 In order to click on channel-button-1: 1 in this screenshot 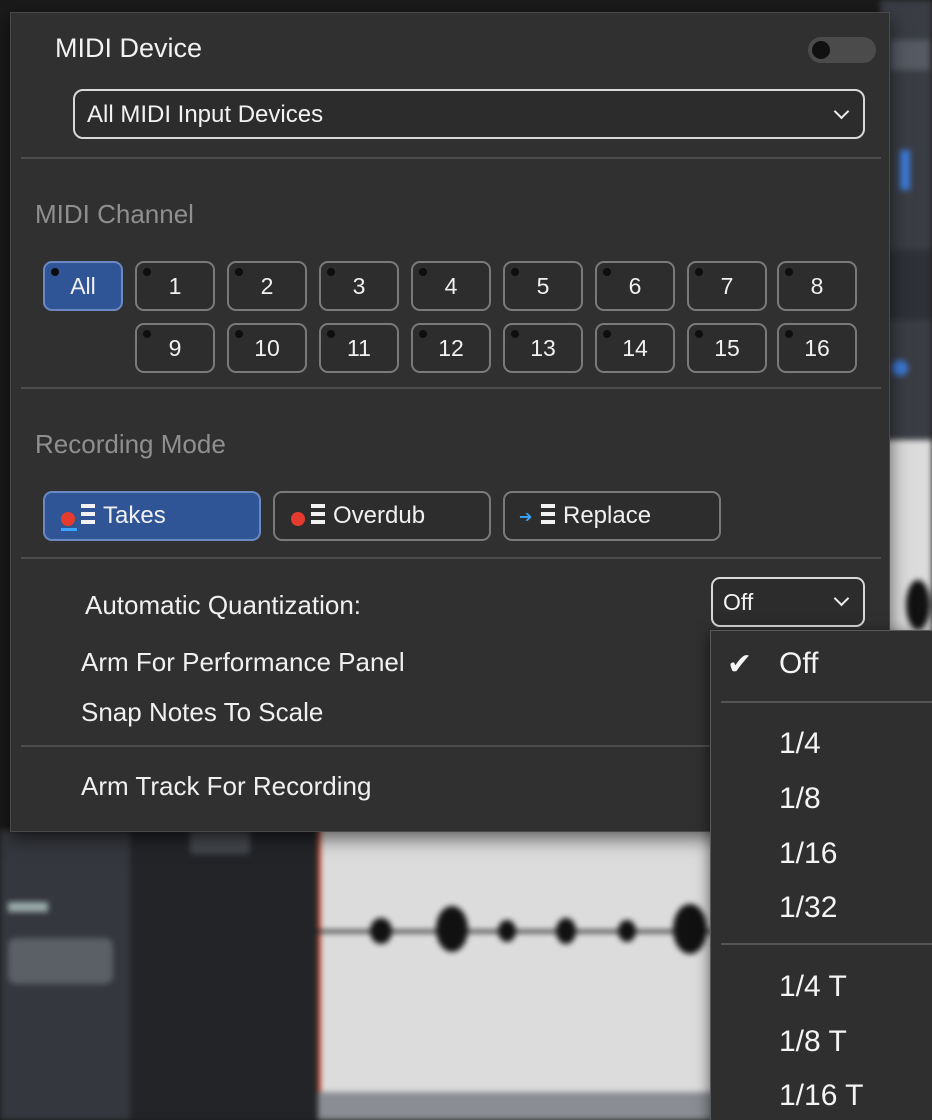, I will do `click(175, 286)`.